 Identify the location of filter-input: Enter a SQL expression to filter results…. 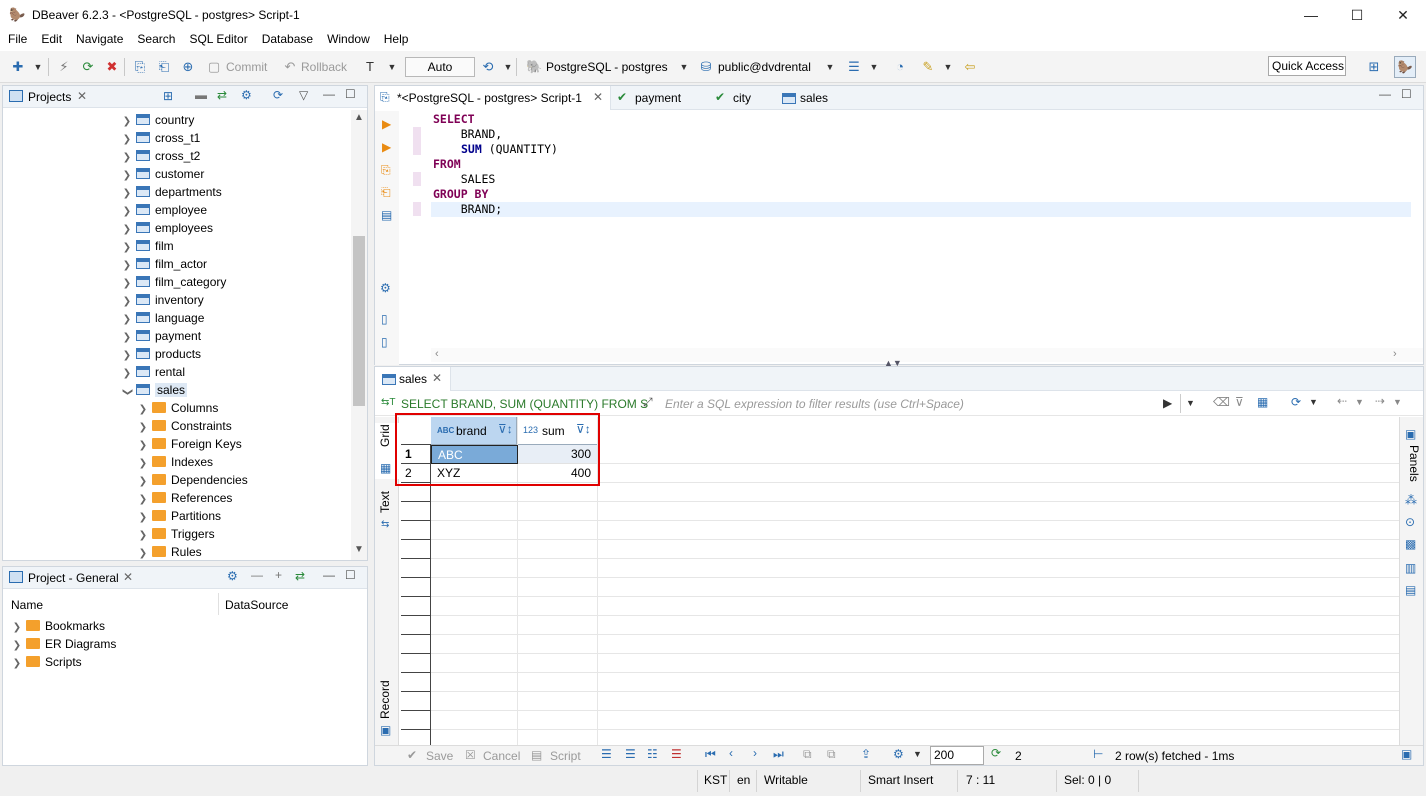
(910, 404).